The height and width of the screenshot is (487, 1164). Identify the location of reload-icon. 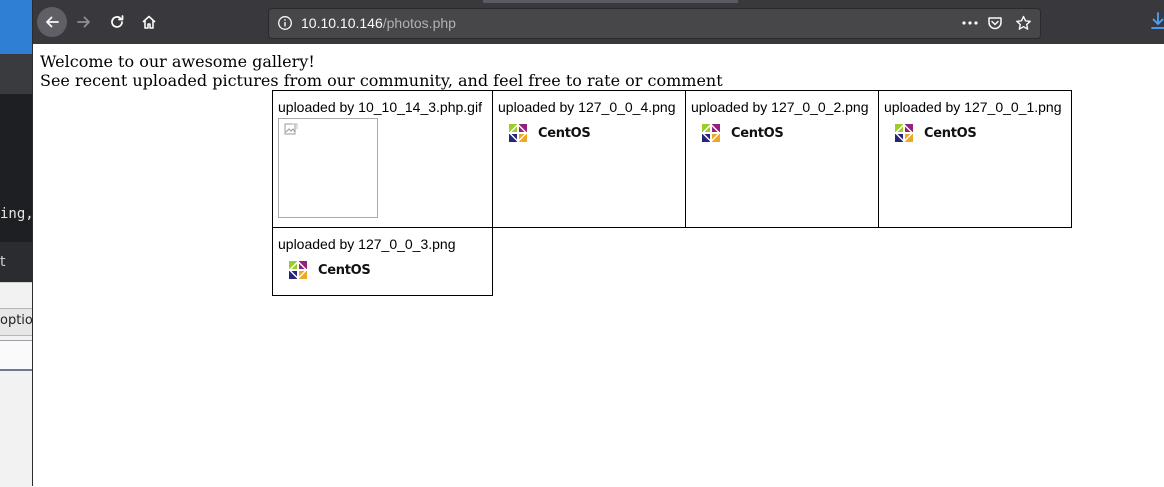
(117, 21).